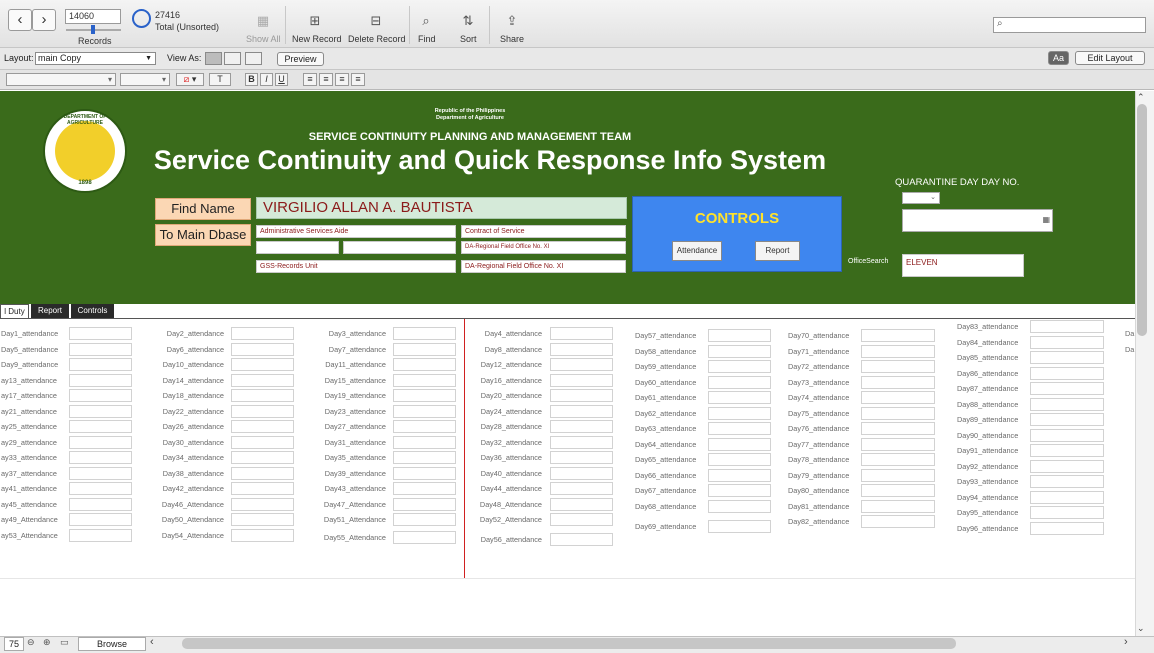 The height and width of the screenshot is (653, 1154). What do you see at coordinates (317, 39) in the screenshot?
I see `new-record-button: New Record` at bounding box center [317, 39].